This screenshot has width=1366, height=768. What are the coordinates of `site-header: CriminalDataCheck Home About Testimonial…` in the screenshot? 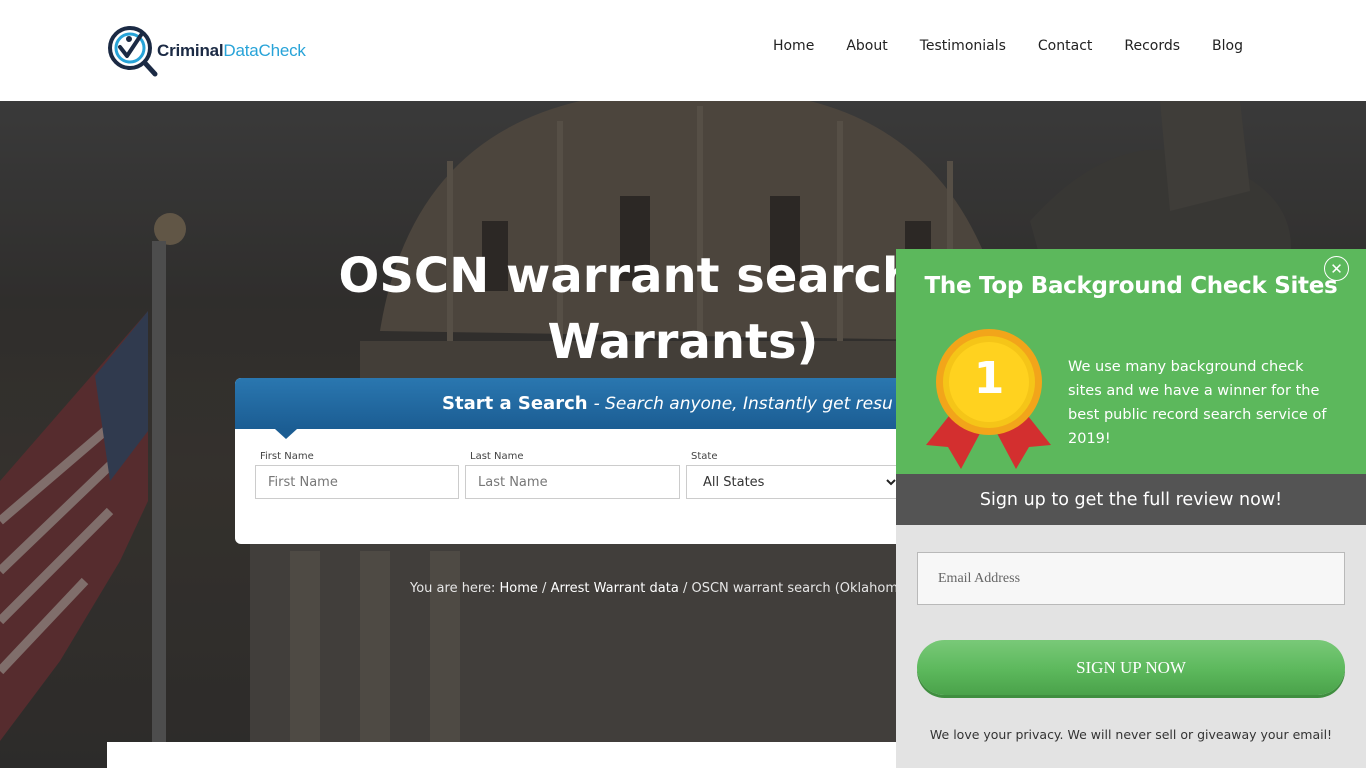 It's located at (683, 50).